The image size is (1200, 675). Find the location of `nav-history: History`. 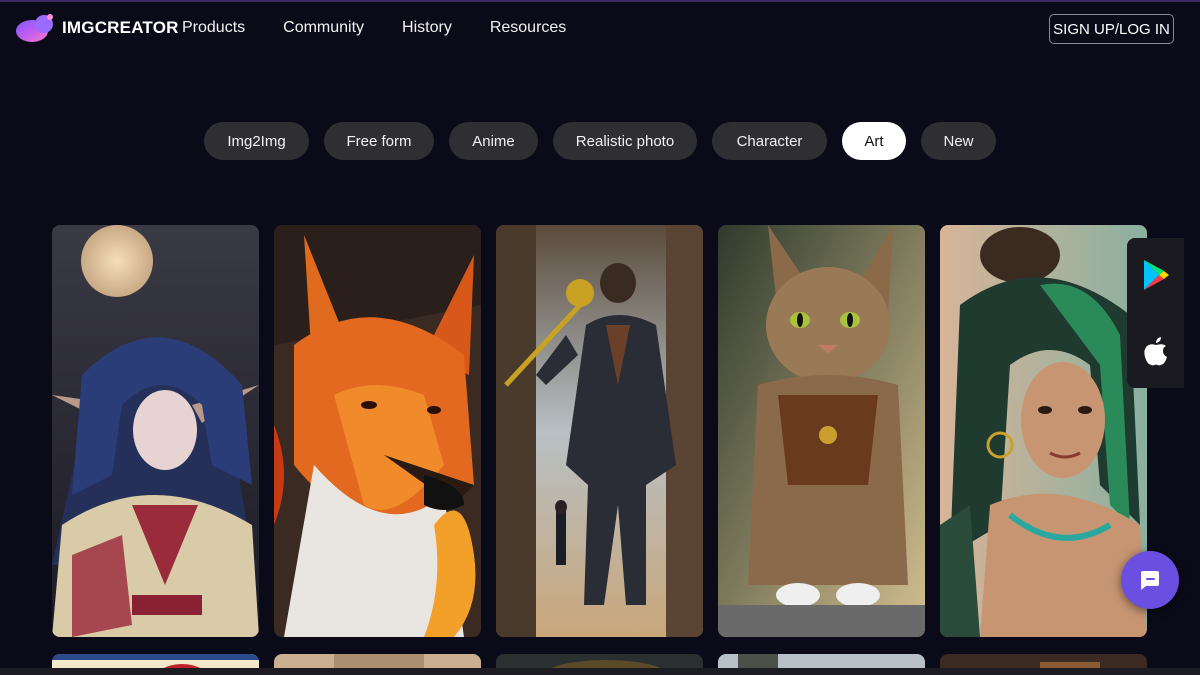

nav-history: History is located at coordinates (427, 28).